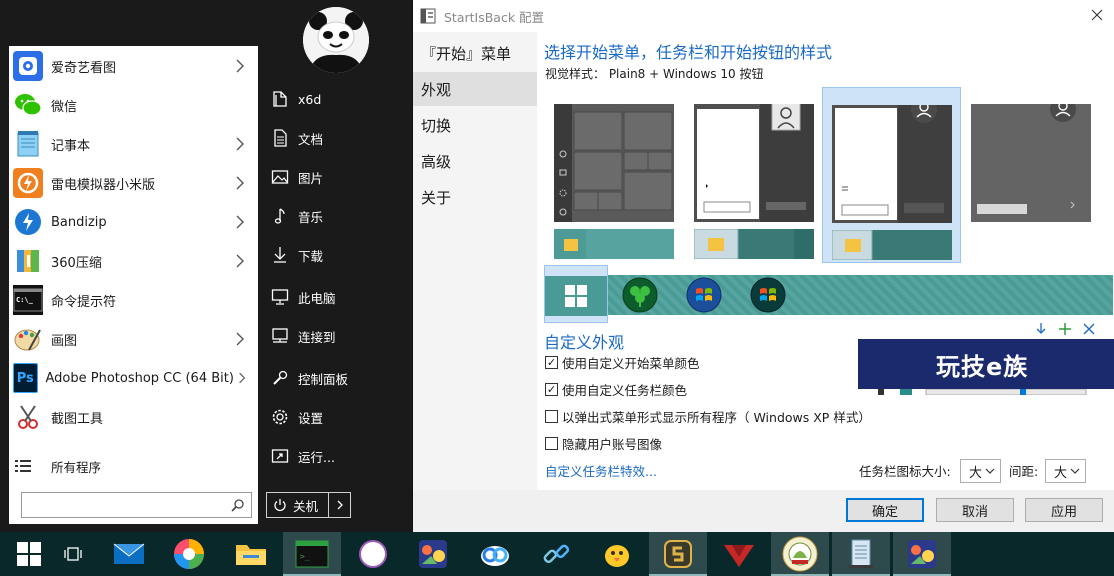 Image resolution: width=1114 pixels, height=576 pixels. I want to click on music-icon, so click(280, 216).